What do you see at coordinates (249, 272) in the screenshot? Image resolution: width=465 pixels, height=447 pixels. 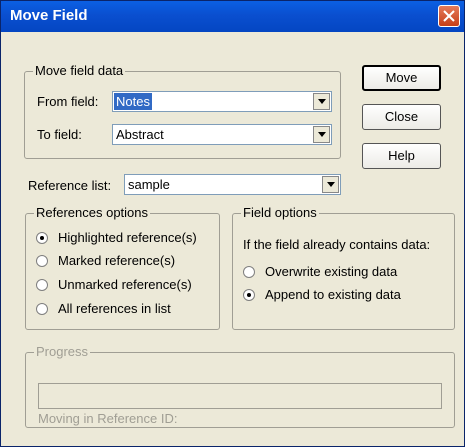 I see `radio-overwrite-existing-data` at bounding box center [249, 272].